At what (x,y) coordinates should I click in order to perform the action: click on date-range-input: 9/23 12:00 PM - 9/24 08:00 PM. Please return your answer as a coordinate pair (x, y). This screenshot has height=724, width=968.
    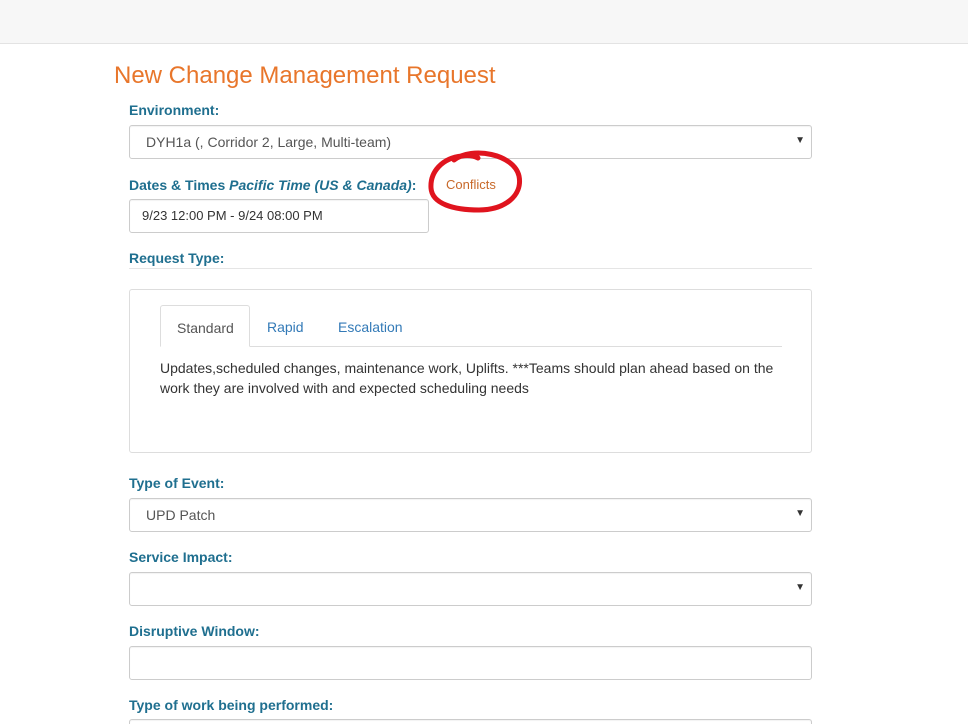
    Looking at the image, I should click on (279, 216).